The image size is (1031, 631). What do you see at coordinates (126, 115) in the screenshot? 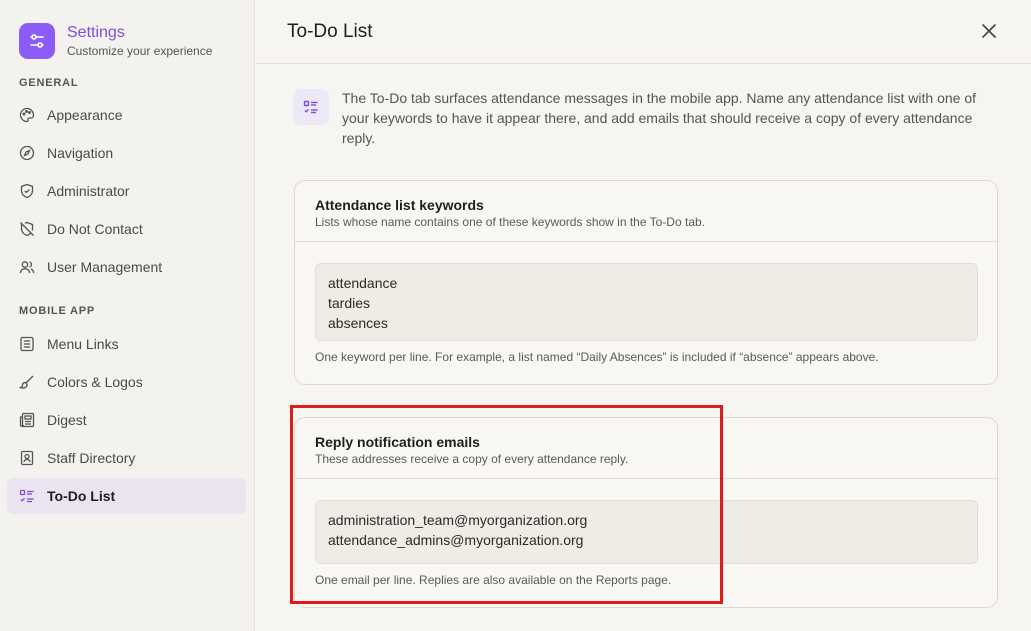
I see `sidebar-item-appearance: Appearance` at bounding box center [126, 115].